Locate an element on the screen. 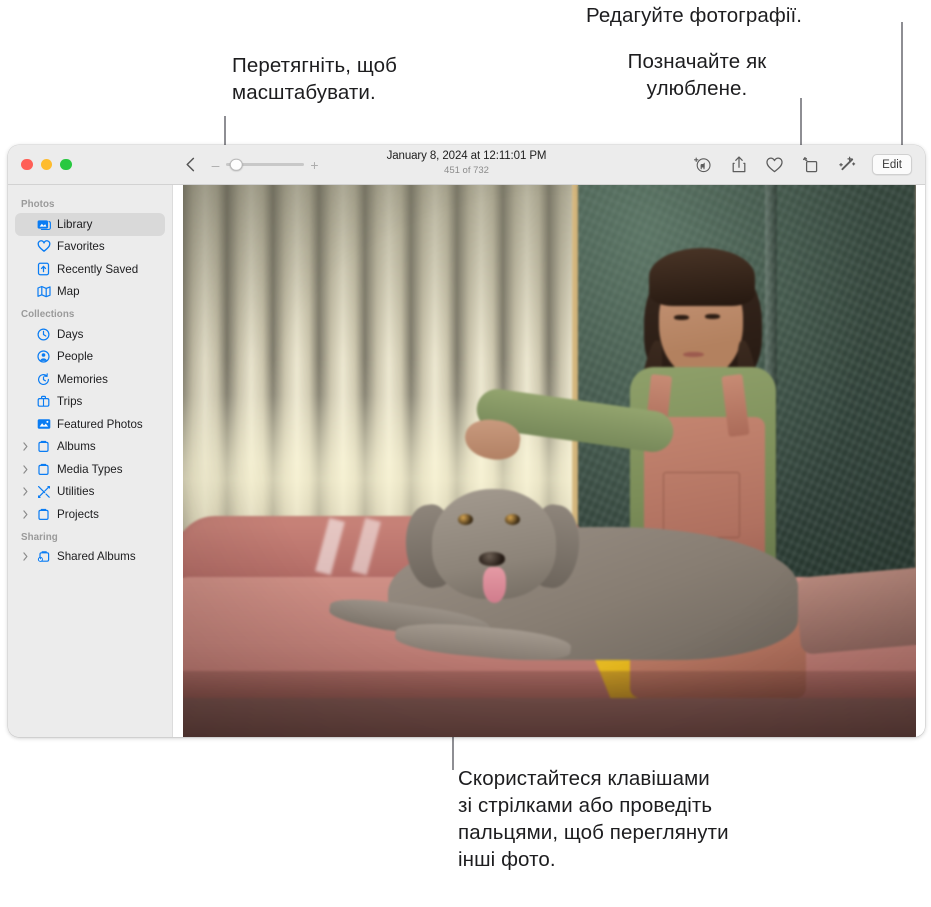 The height and width of the screenshot is (907, 931). chevron-left-icon is located at coordinates (190, 164).